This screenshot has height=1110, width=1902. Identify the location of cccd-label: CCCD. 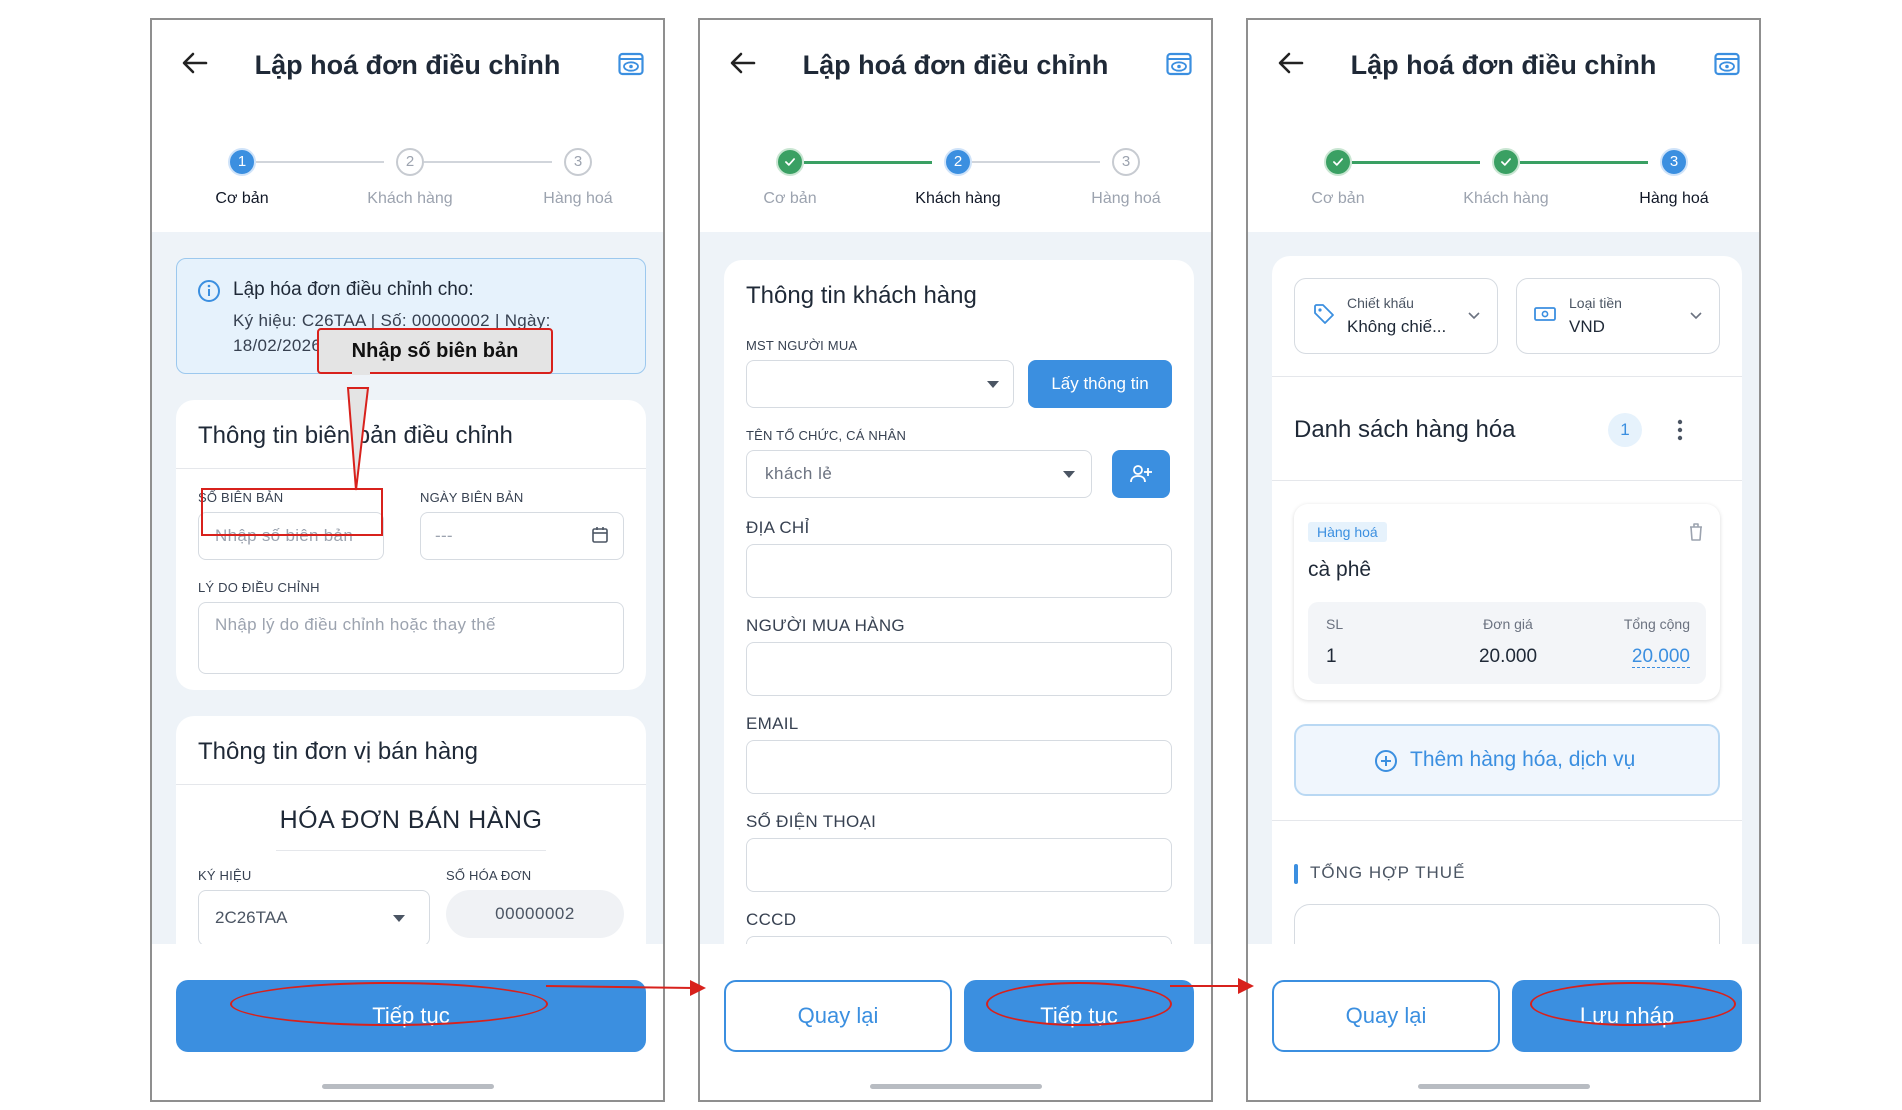
(771, 919).